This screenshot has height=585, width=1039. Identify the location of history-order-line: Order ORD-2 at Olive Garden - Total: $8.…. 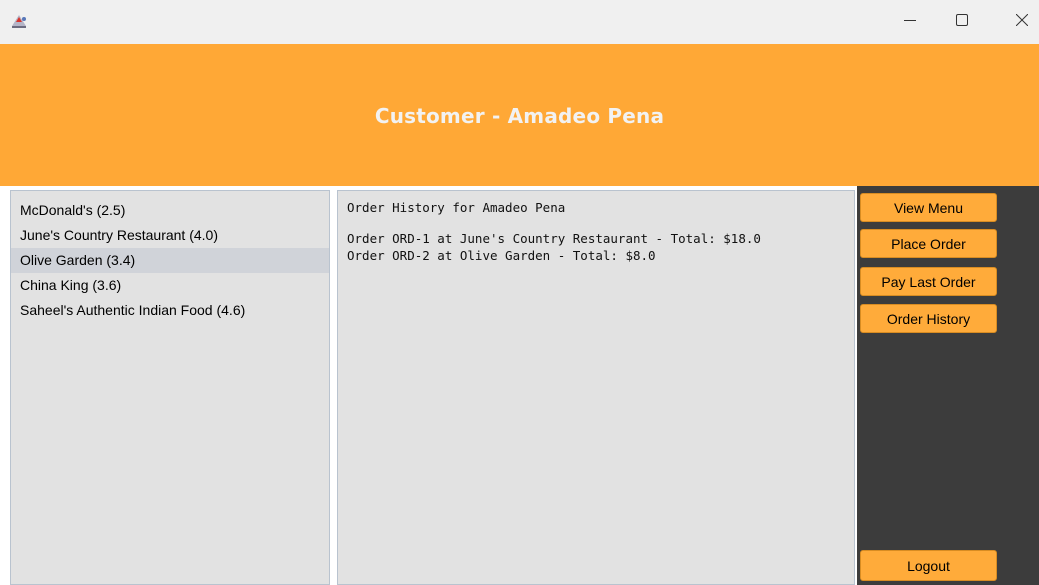
(501, 255).